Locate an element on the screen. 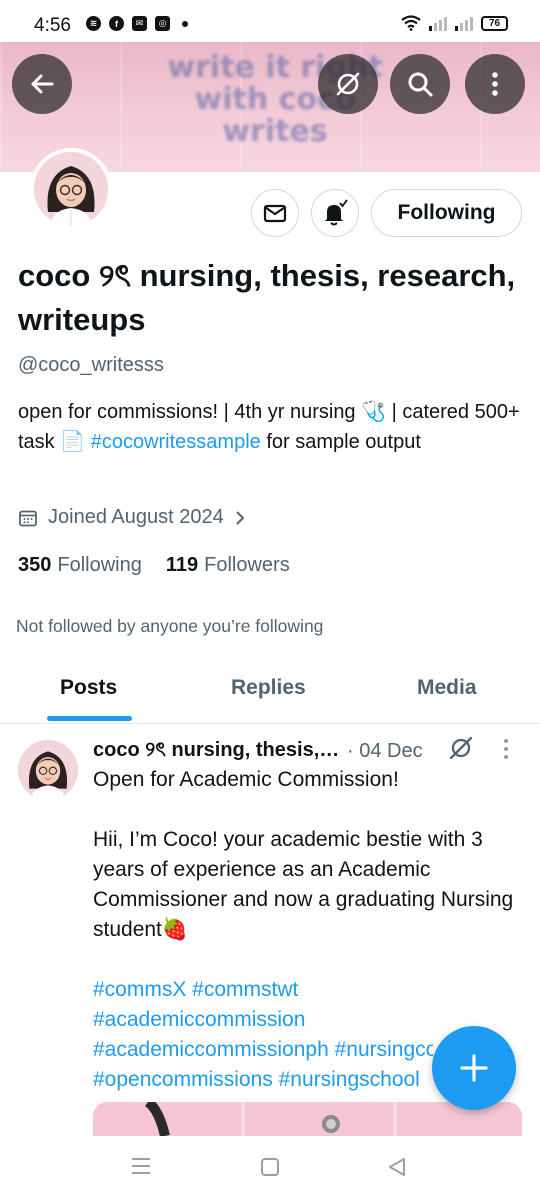 This screenshot has height=1200, width=540. following-label: Following is located at coordinates (99, 565).